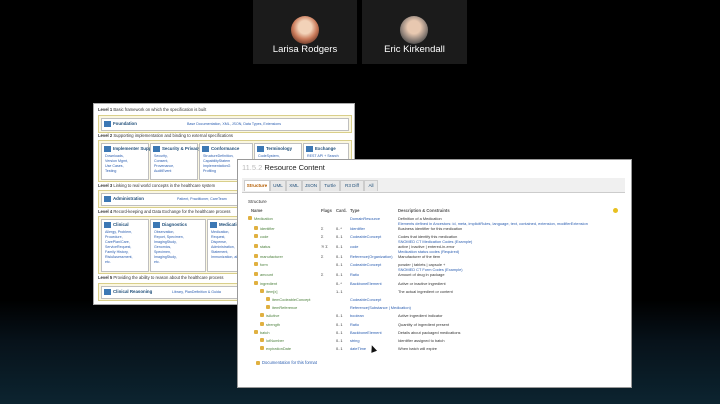  What do you see at coordinates (371, 256) in the screenshot?
I see `element-type: Reference(Organization)` at bounding box center [371, 256].